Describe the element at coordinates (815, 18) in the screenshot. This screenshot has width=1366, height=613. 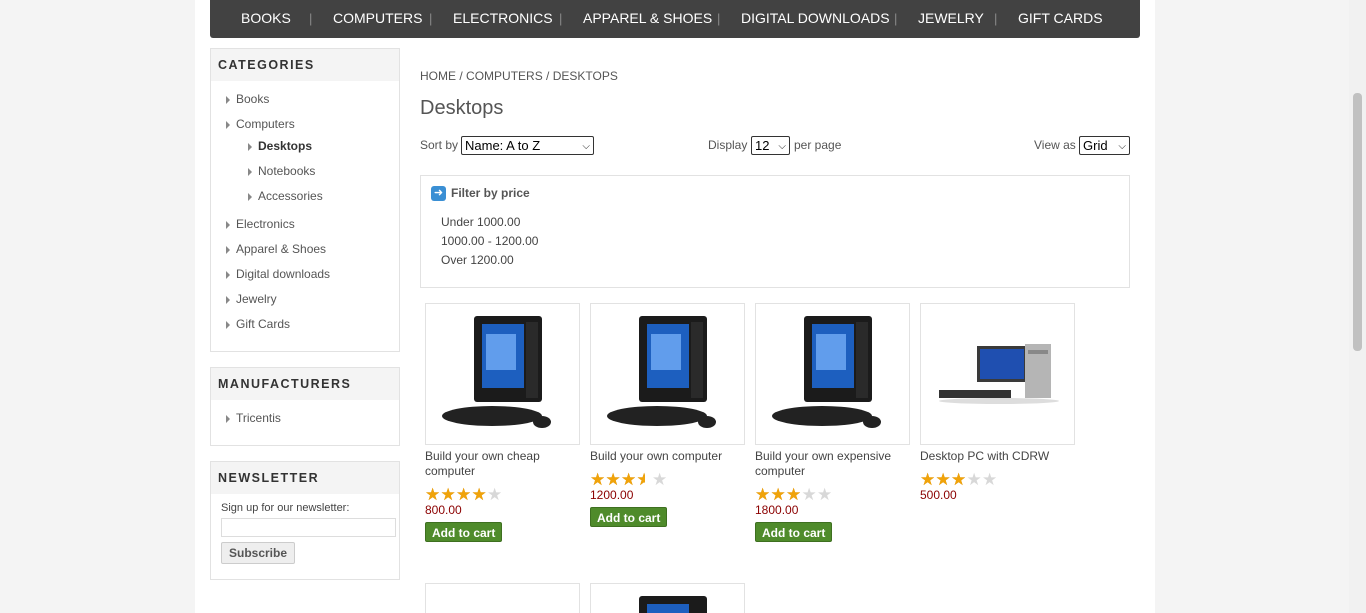
I see `menu-digital-downloads: DIGITAL DOWNLOADS` at that location.